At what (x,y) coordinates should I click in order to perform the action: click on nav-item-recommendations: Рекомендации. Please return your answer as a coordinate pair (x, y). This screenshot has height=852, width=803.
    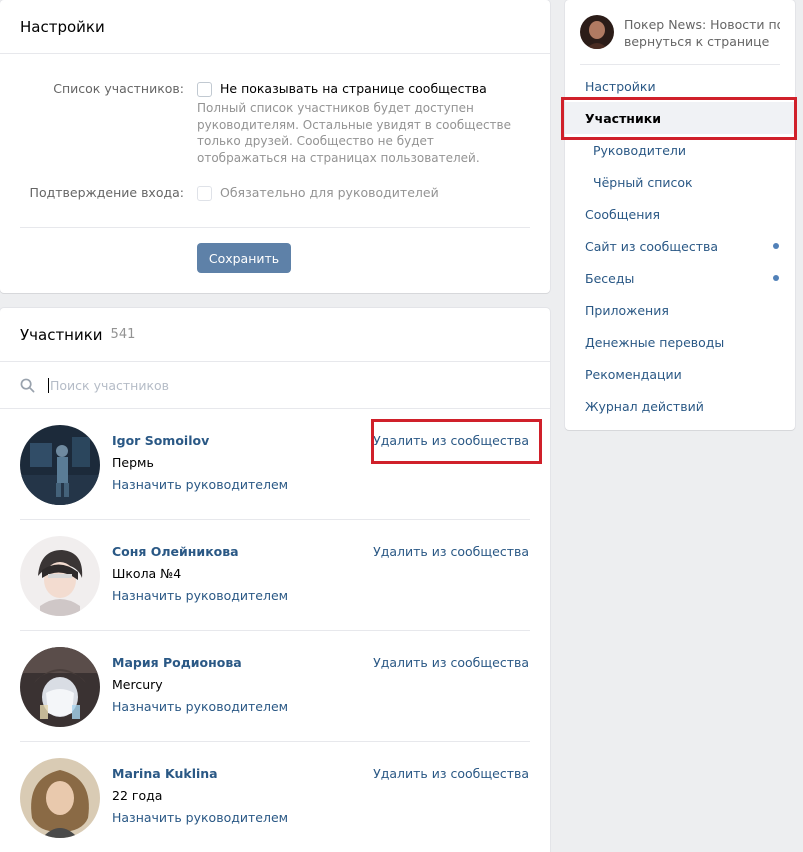
    Looking at the image, I should click on (680, 374).